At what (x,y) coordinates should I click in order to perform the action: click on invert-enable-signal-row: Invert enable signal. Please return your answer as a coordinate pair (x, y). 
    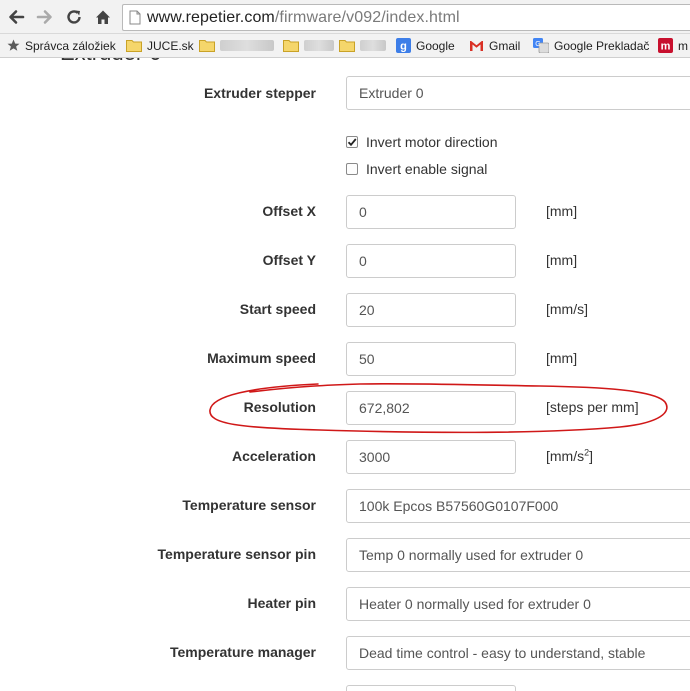
    Looking at the image, I should click on (416, 169).